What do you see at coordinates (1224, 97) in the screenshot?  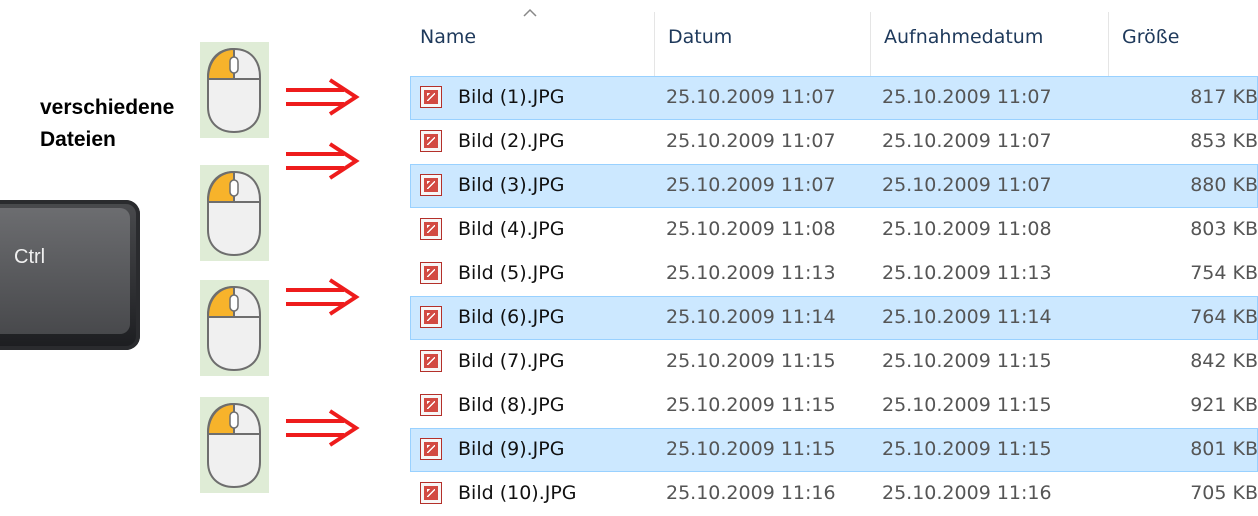 I see `file-size: 817 KB` at bounding box center [1224, 97].